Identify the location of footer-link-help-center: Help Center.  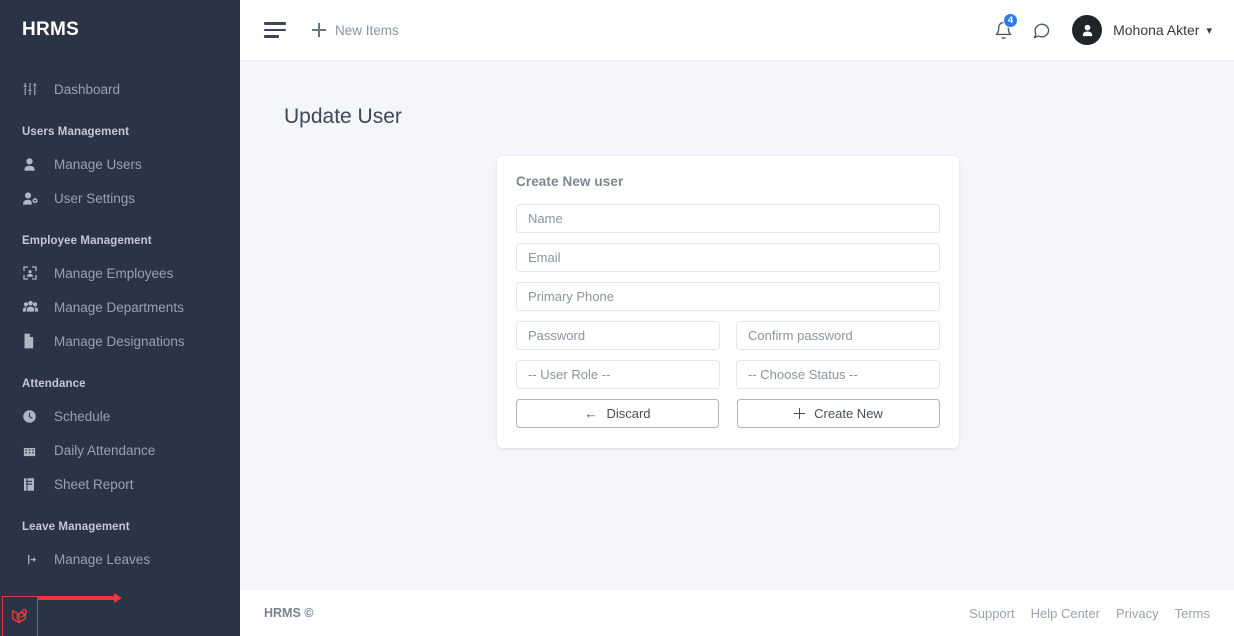
(1065, 613).